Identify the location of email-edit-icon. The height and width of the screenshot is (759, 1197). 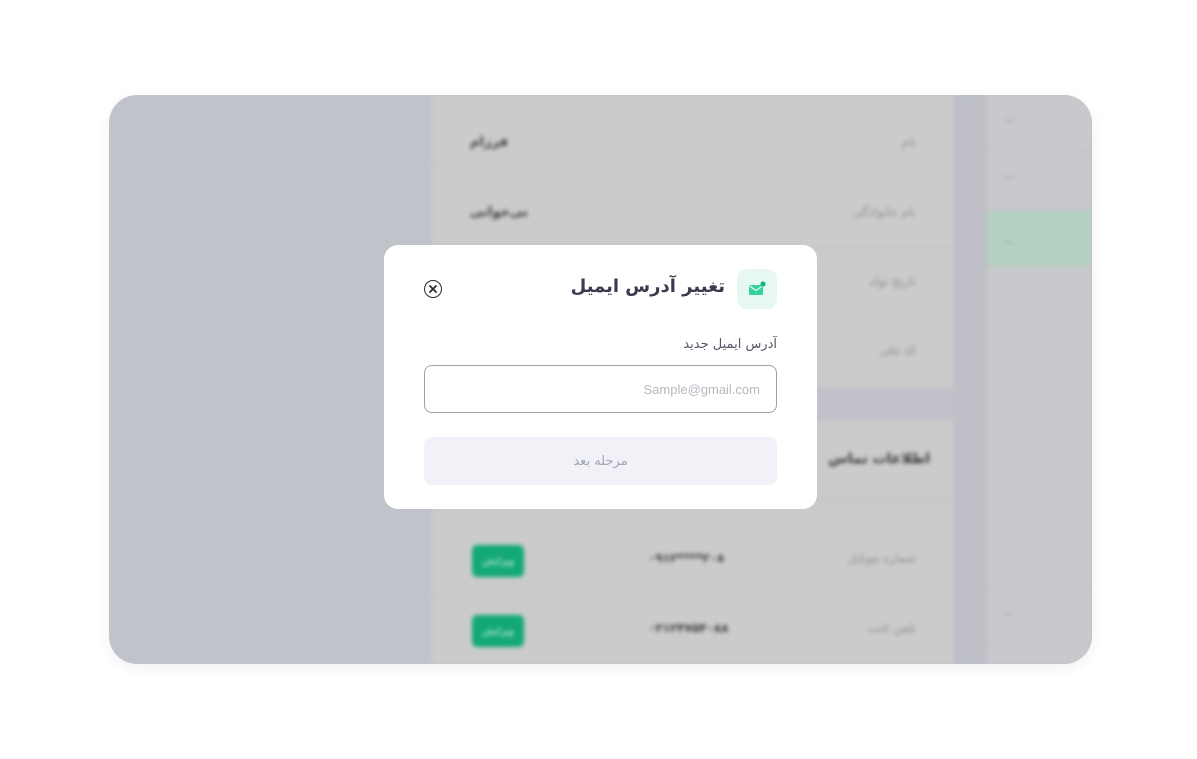
(757, 289).